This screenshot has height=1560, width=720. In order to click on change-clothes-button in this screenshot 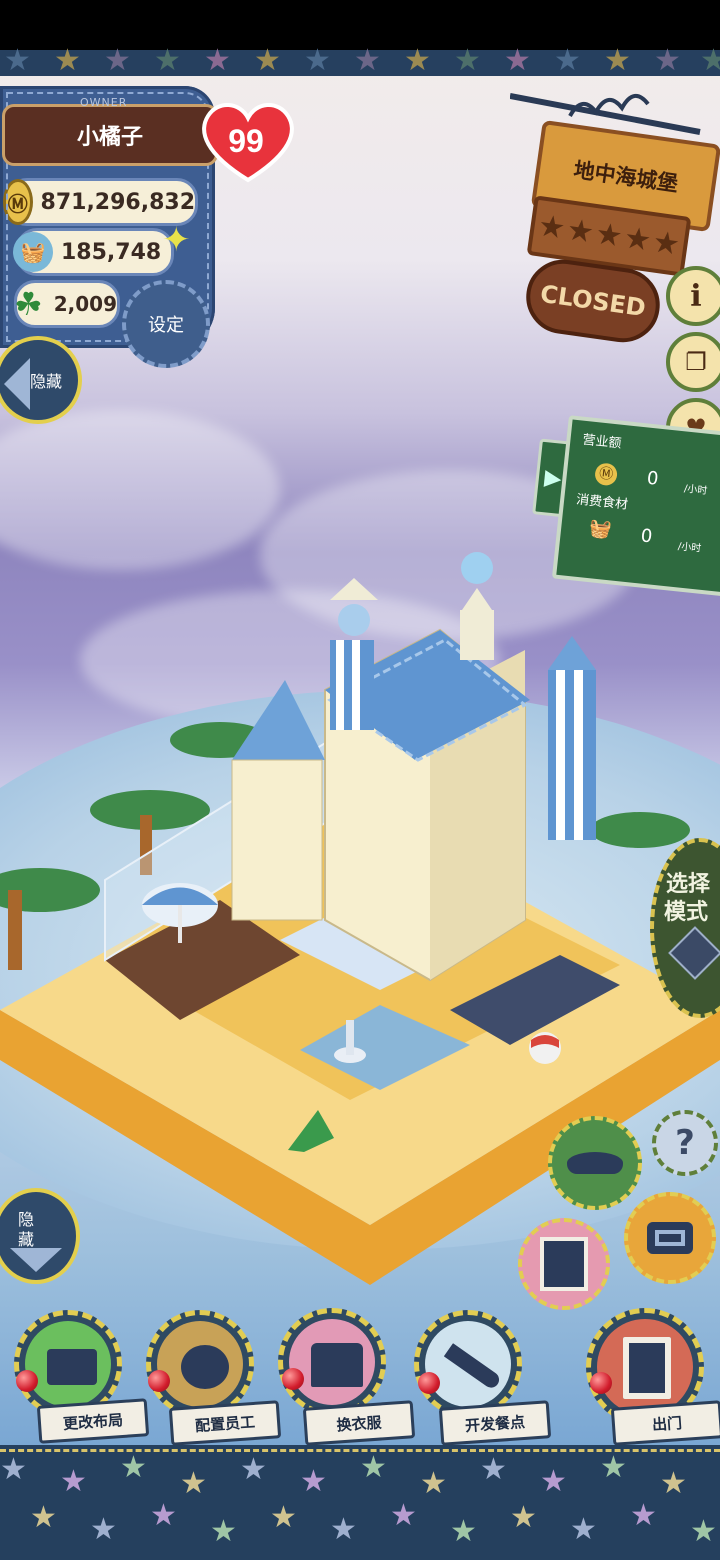, I will do `click(332, 1362)`.